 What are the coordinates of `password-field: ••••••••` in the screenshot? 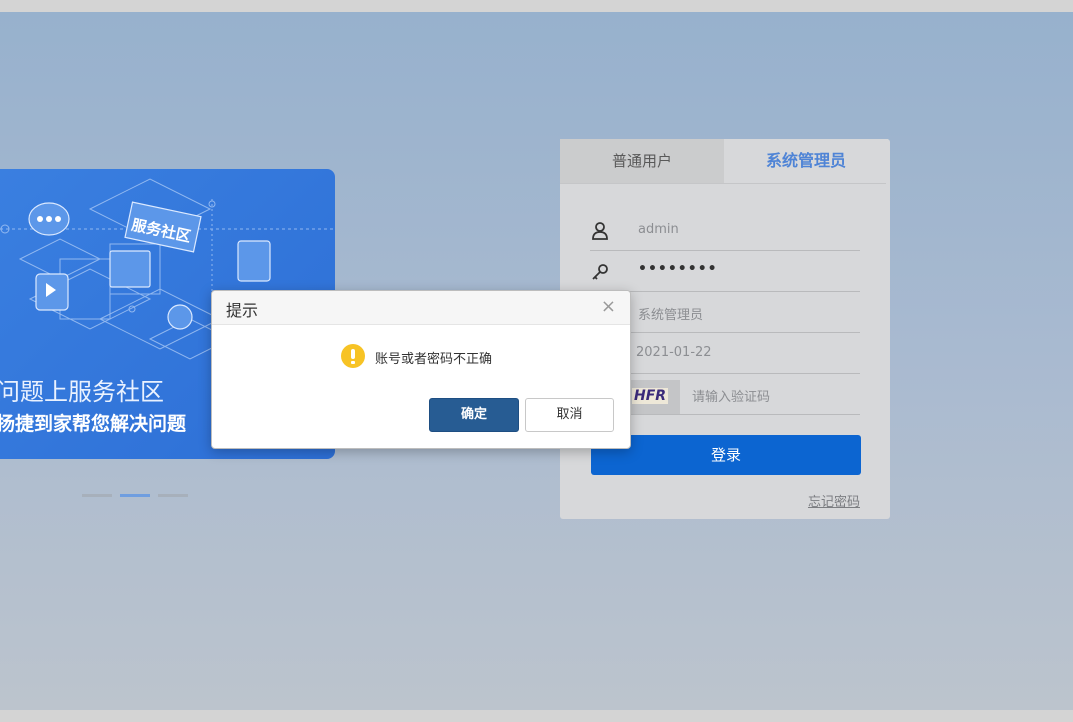 It's located at (725, 271).